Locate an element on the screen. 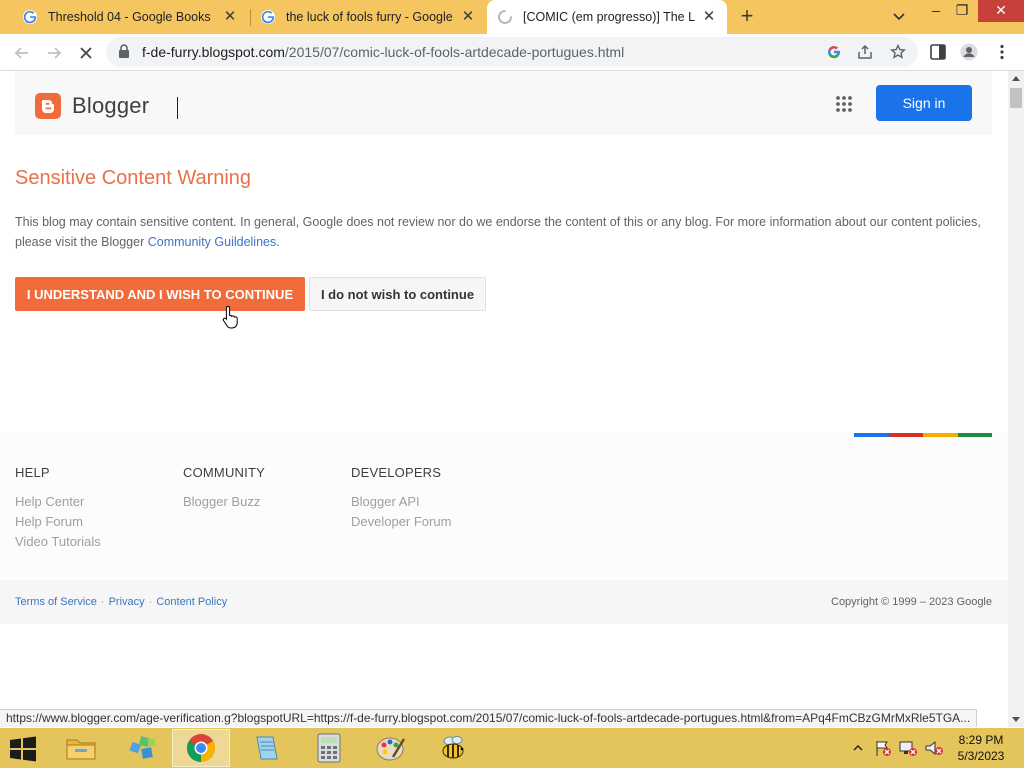 This screenshot has height=768, width=1024. tab-title: the luck of fools furry - Google S is located at coordinates (370, 17).